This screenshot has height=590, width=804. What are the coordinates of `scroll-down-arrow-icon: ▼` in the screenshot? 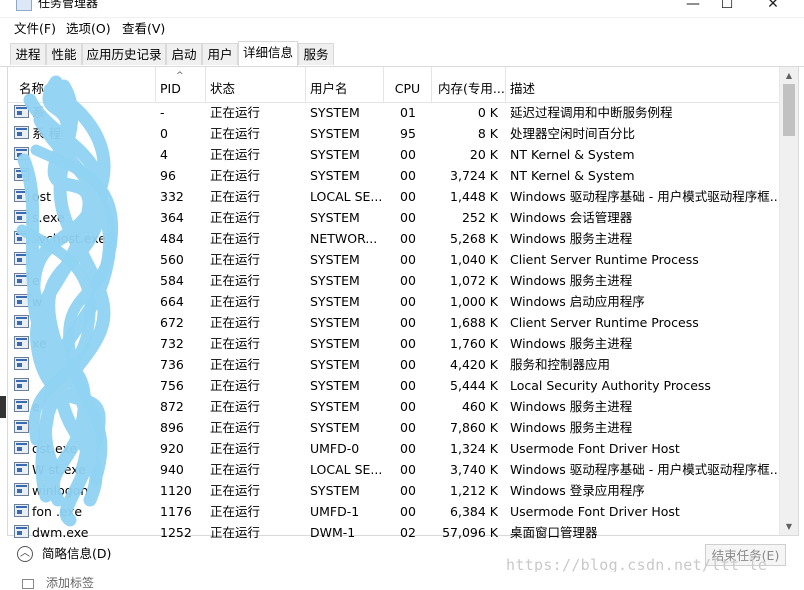 It's located at (789, 526).